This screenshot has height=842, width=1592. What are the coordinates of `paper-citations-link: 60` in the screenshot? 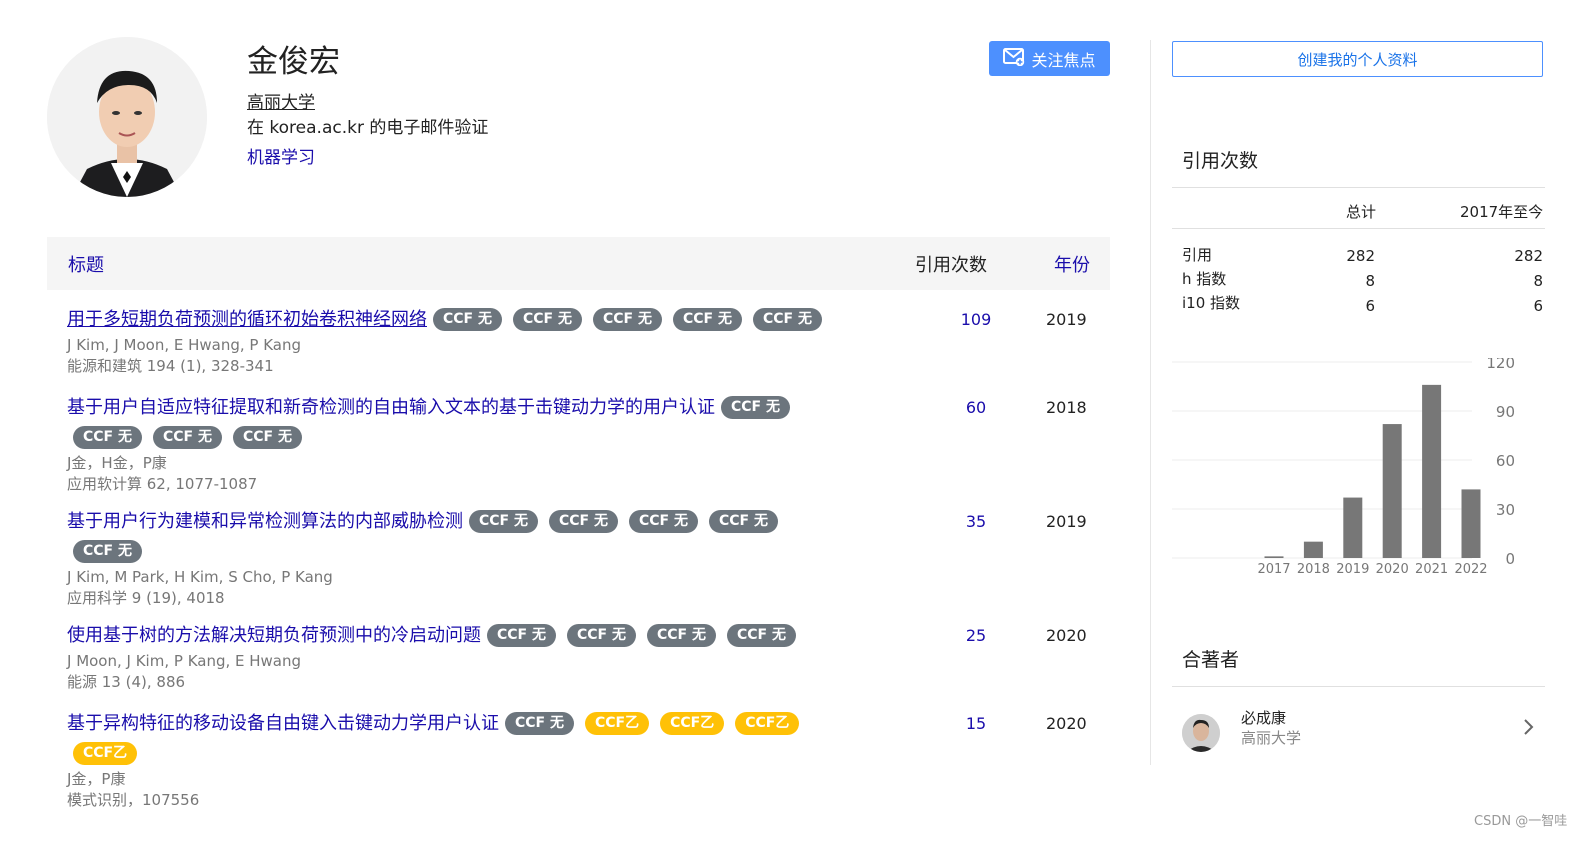 It's located at (976, 408).